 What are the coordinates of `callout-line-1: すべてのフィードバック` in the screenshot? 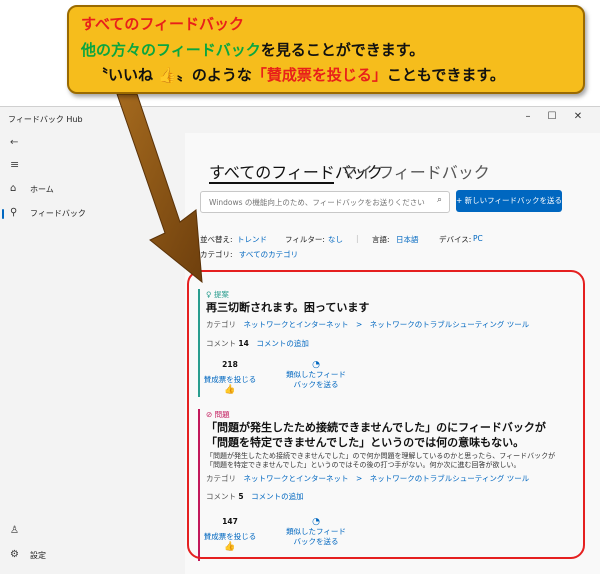 It's located at (163, 24).